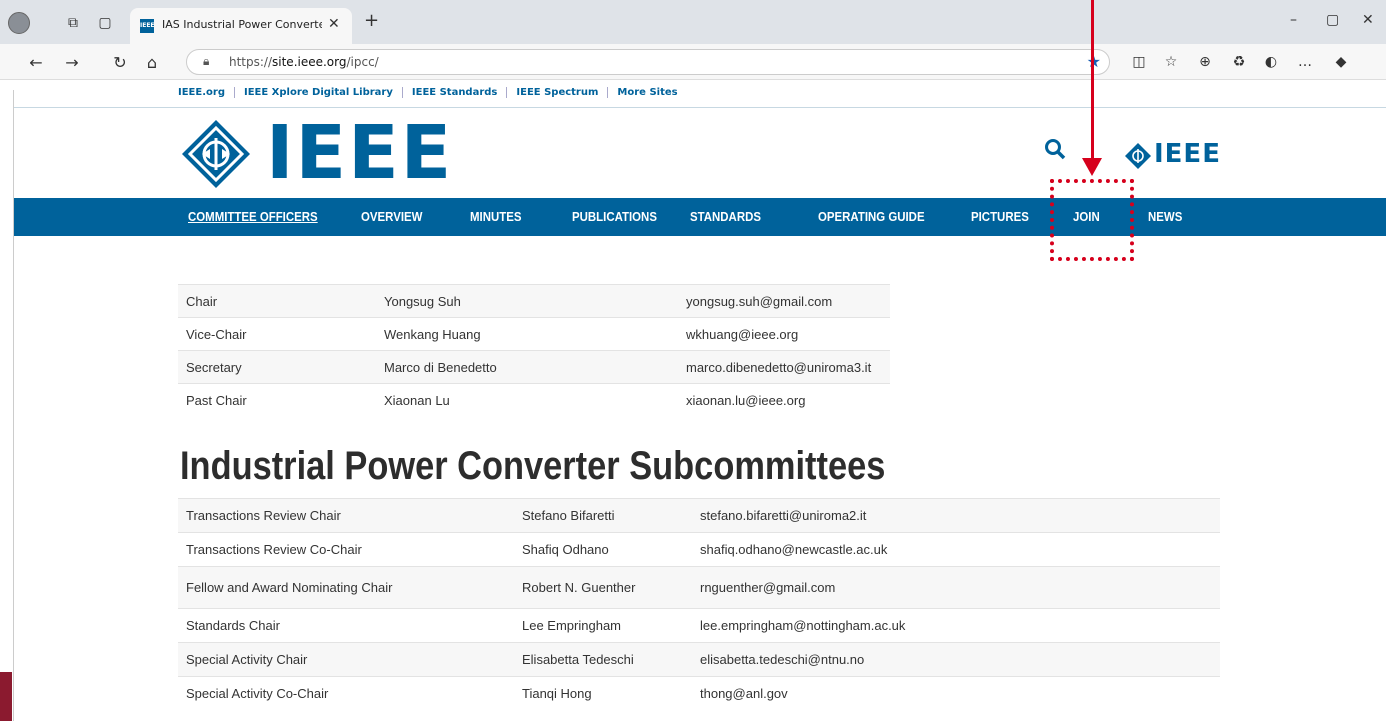  Describe the element at coordinates (1092, 220) in the screenshot. I see `callout-highlight-box` at that location.